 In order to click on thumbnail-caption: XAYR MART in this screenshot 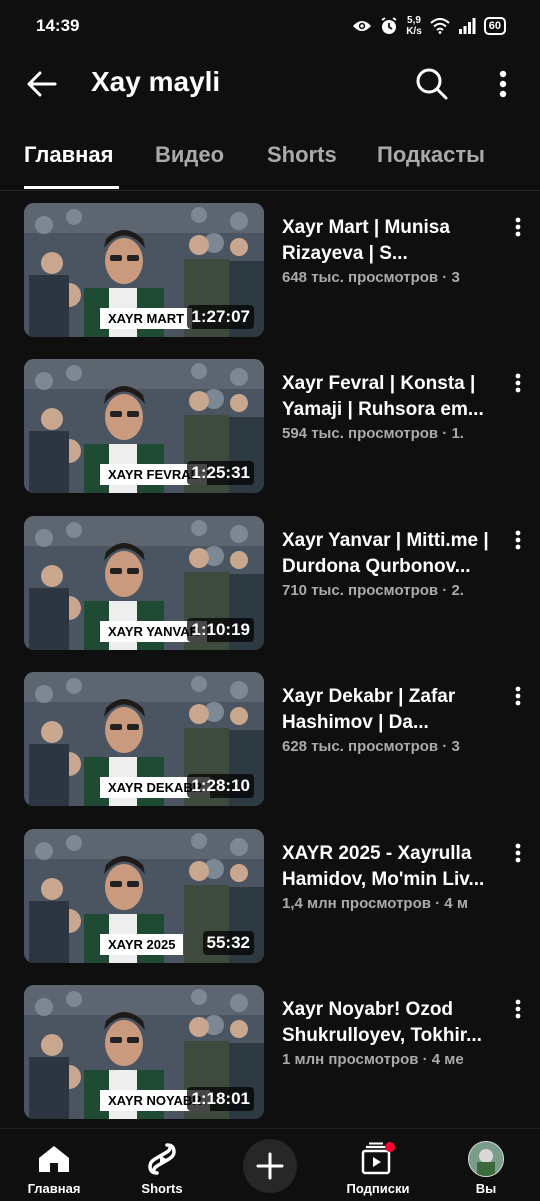, I will do `click(146, 318)`.